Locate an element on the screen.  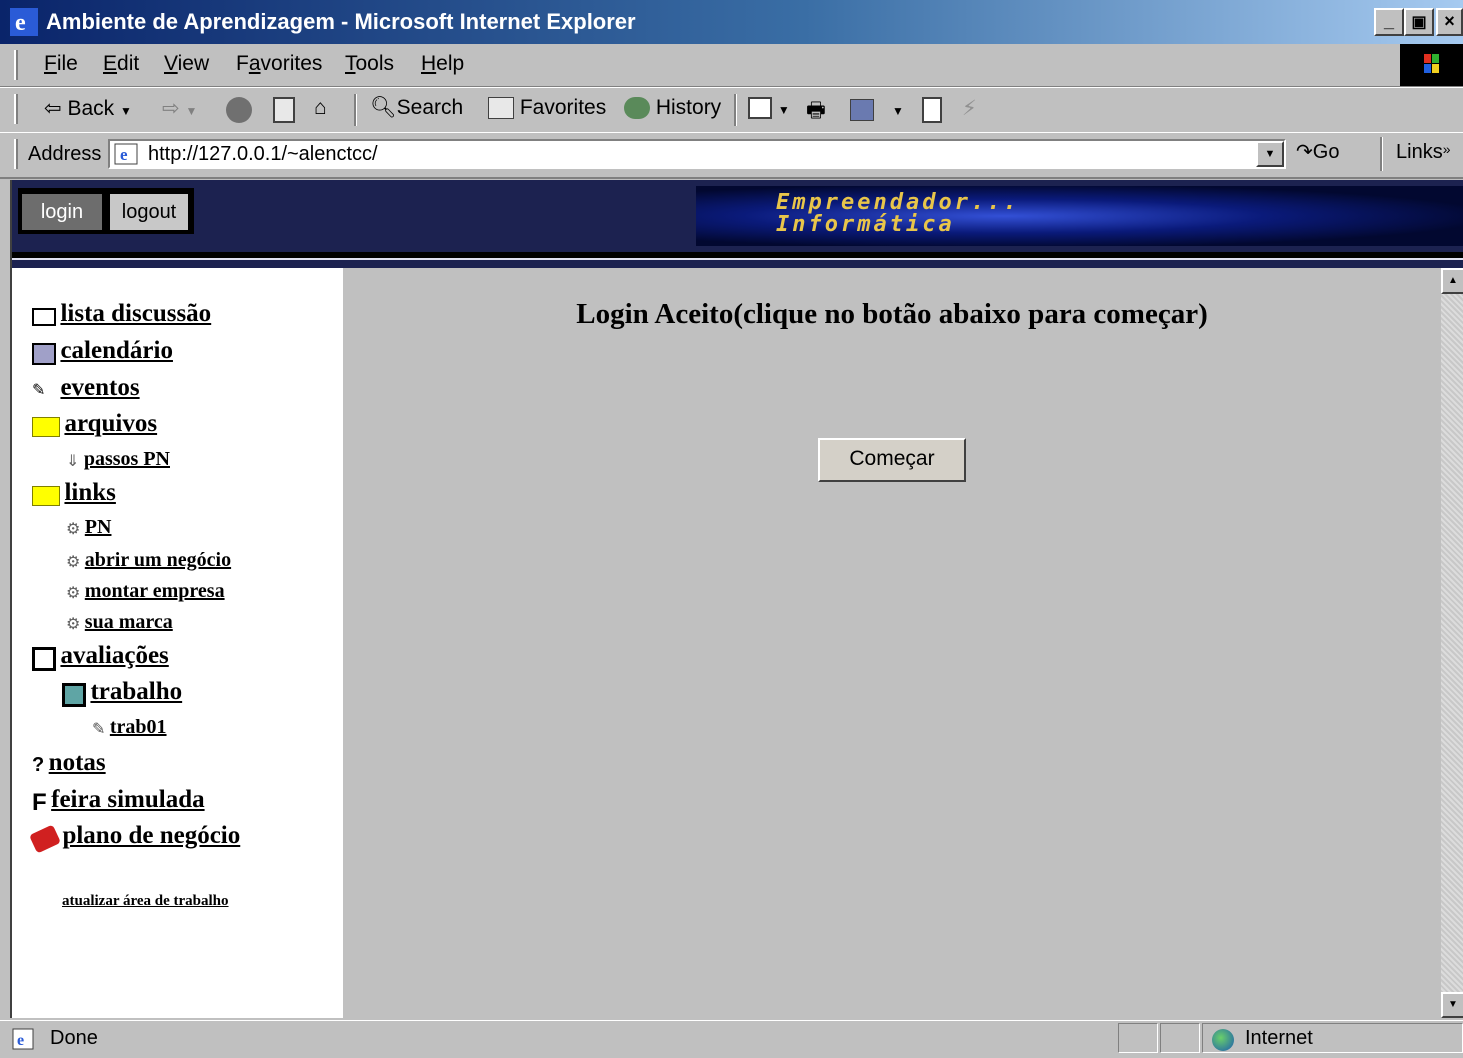
address-grip is located at coordinates (16, 154).